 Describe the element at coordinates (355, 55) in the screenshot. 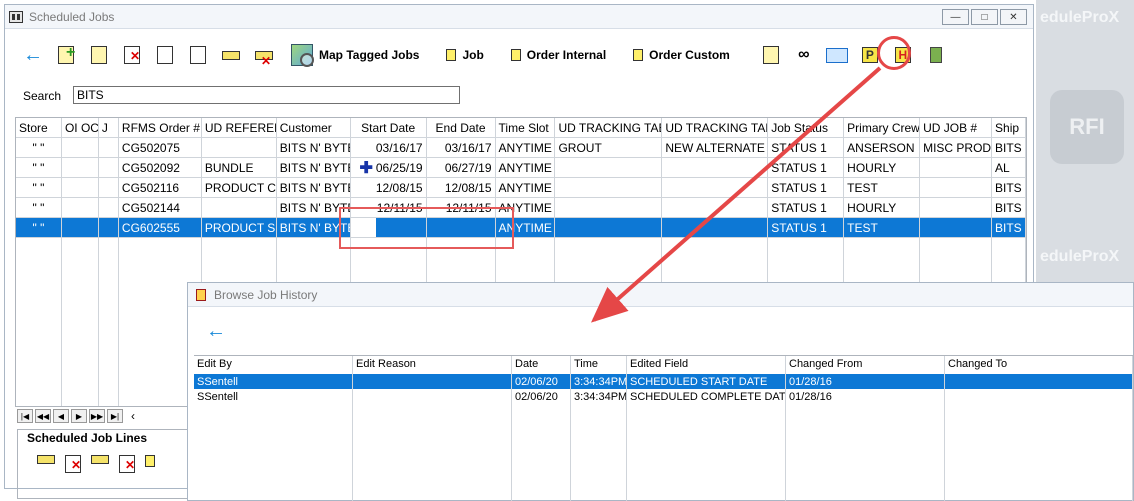

I see `map-tagged-jobs-button: Map Tagged Jobs` at that location.